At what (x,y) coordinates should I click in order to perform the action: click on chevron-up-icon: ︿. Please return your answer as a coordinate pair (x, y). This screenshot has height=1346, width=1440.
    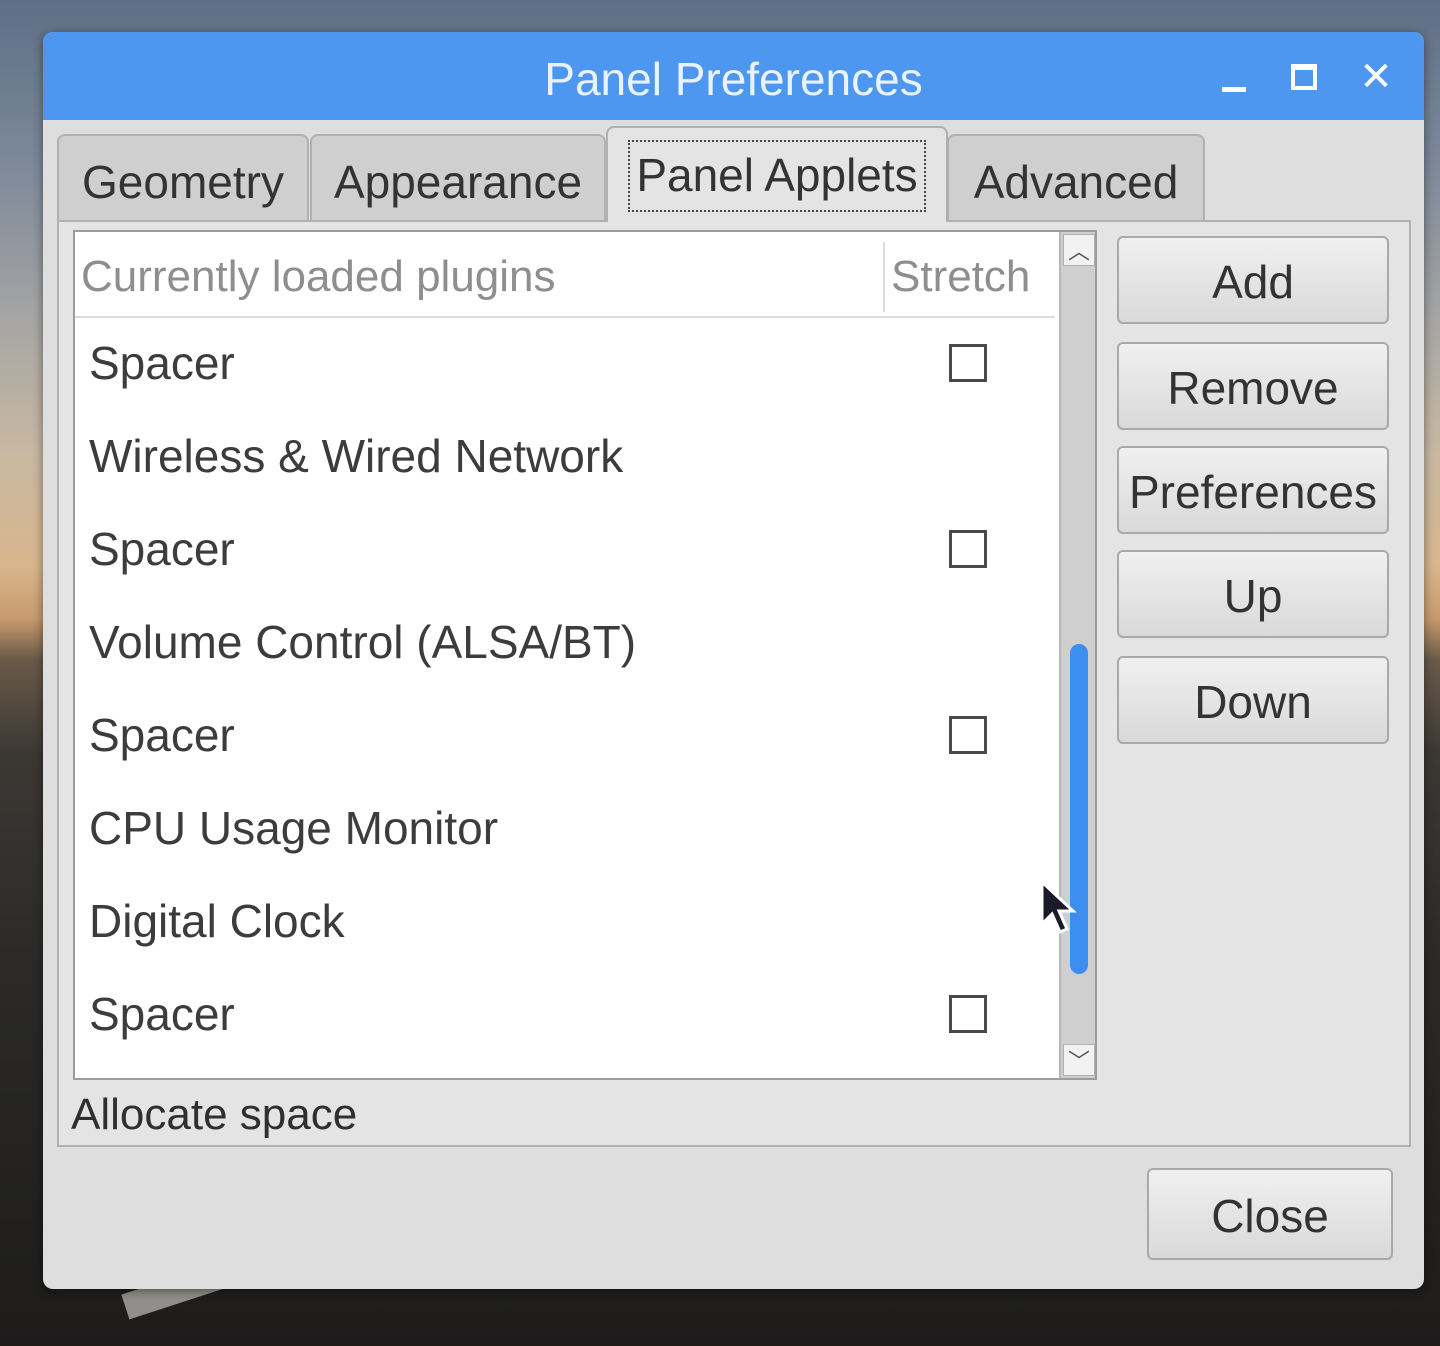
    Looking at the image, I should click on (1078, 251).